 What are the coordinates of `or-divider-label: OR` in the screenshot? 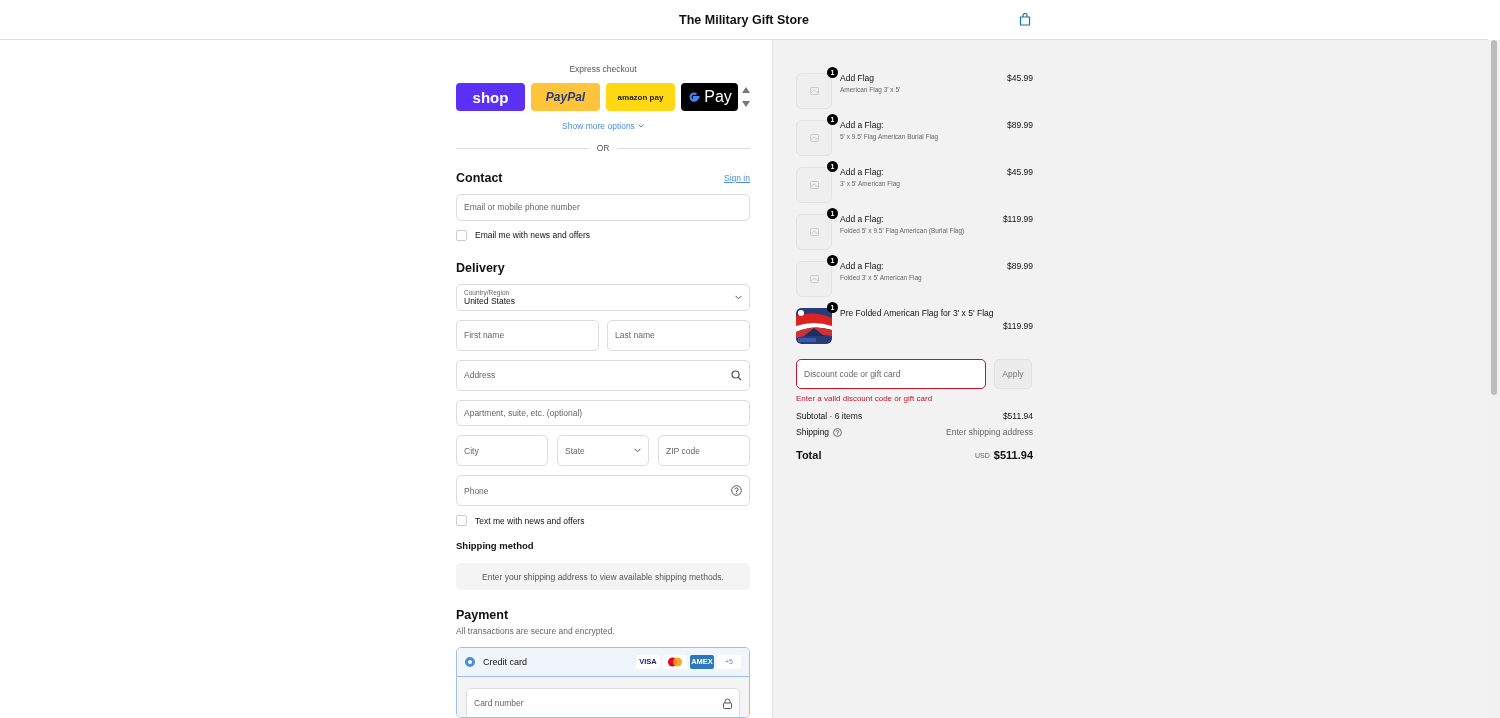 It's located at (603, 148).